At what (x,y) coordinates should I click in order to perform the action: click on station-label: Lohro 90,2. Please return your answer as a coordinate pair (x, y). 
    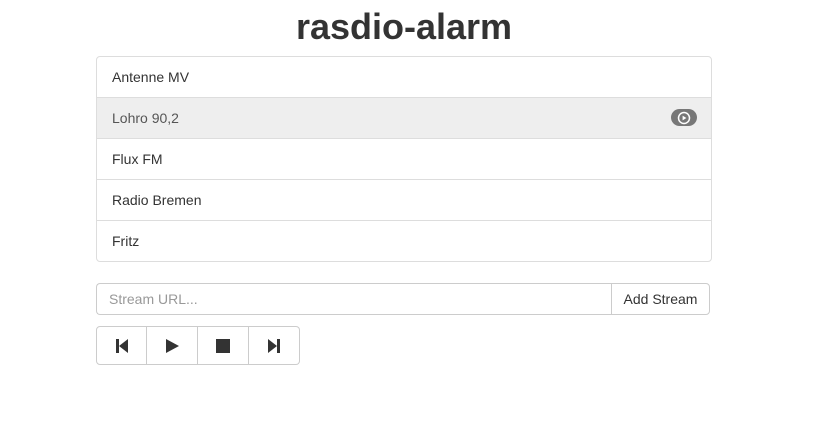
    Looking at the image, I should click on (145, 118).